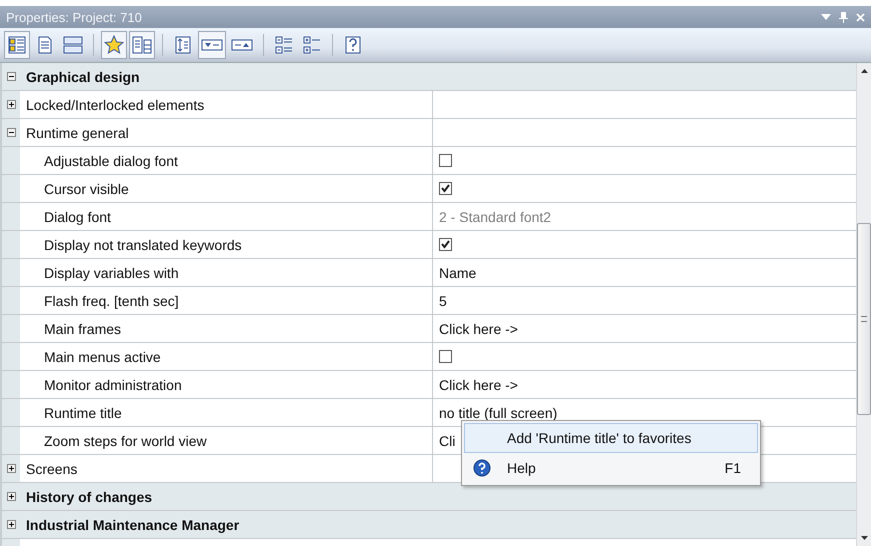 This screenshot has height=546, width=871. I want to click on window-title: Properties: Project: 710, so click(74, 17).